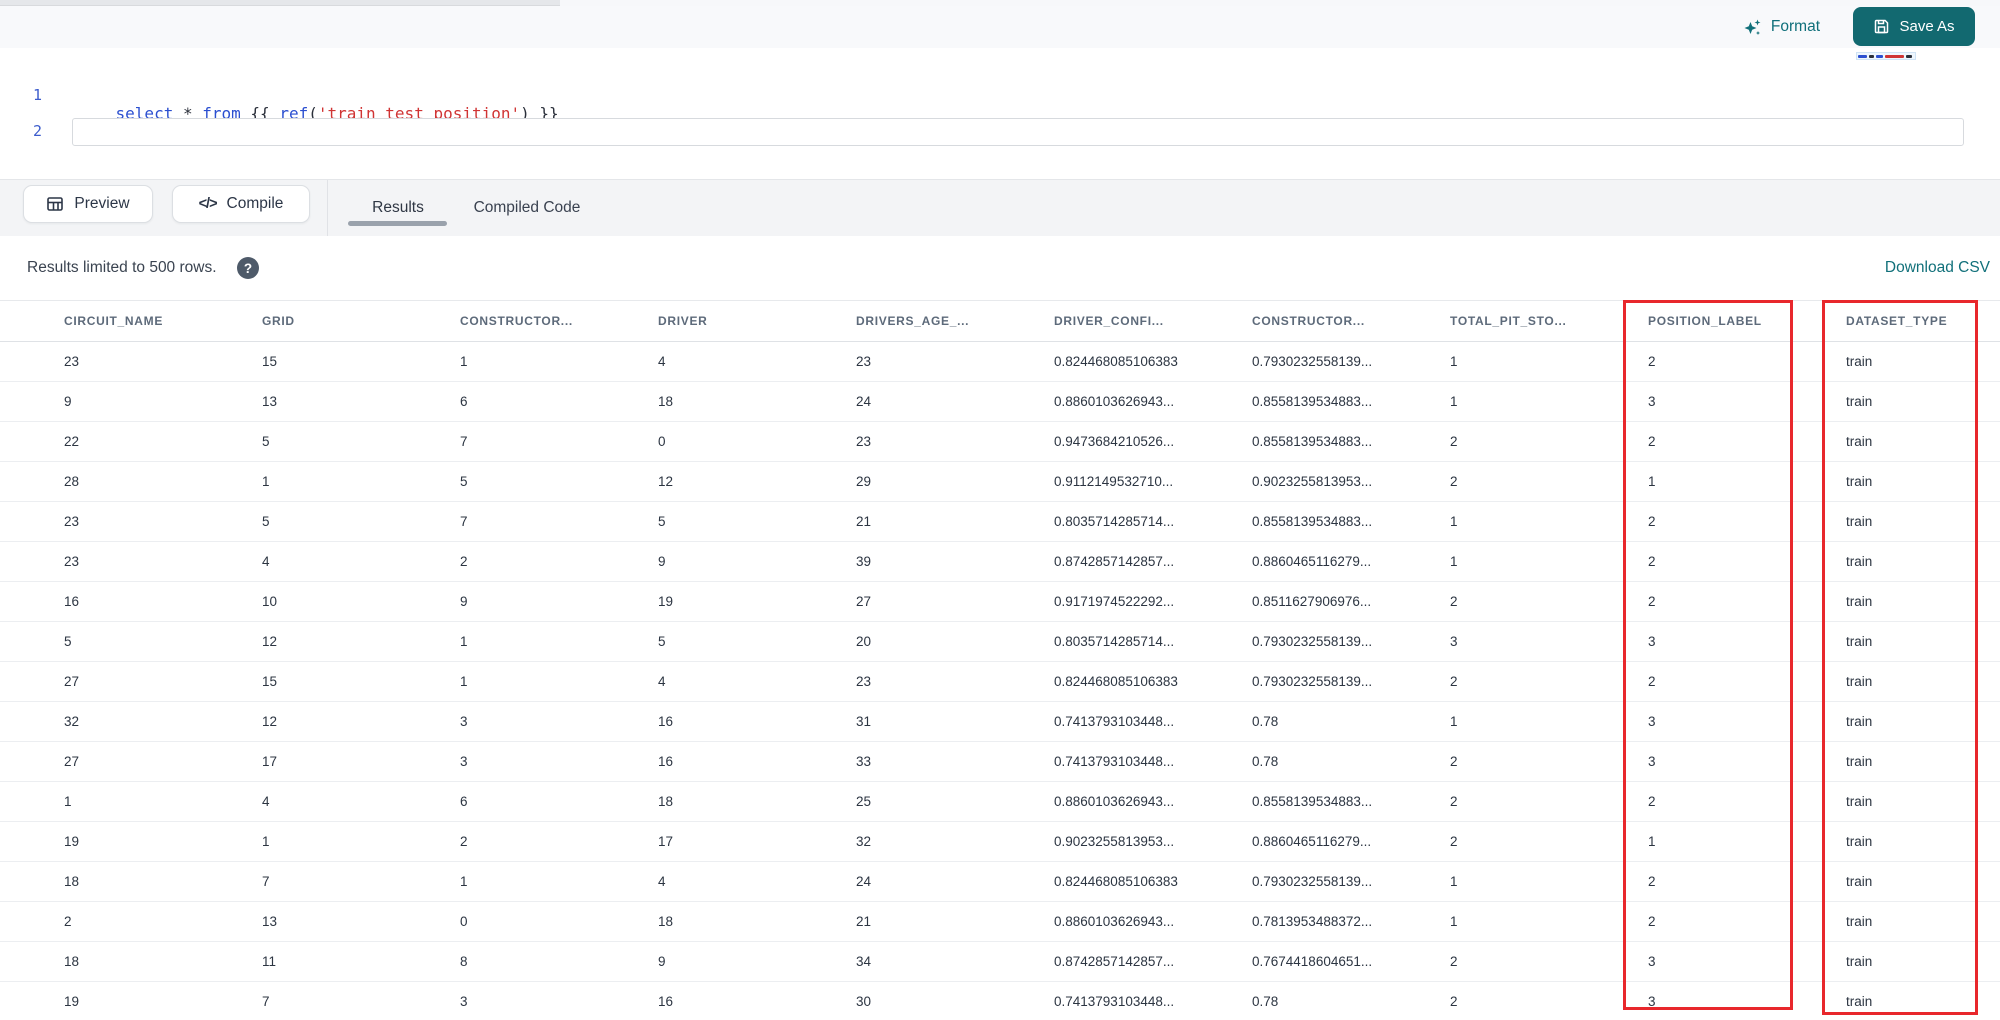 The image size is (2000, 1020). I want to click on preview-button: Preview, so click(88, 204).